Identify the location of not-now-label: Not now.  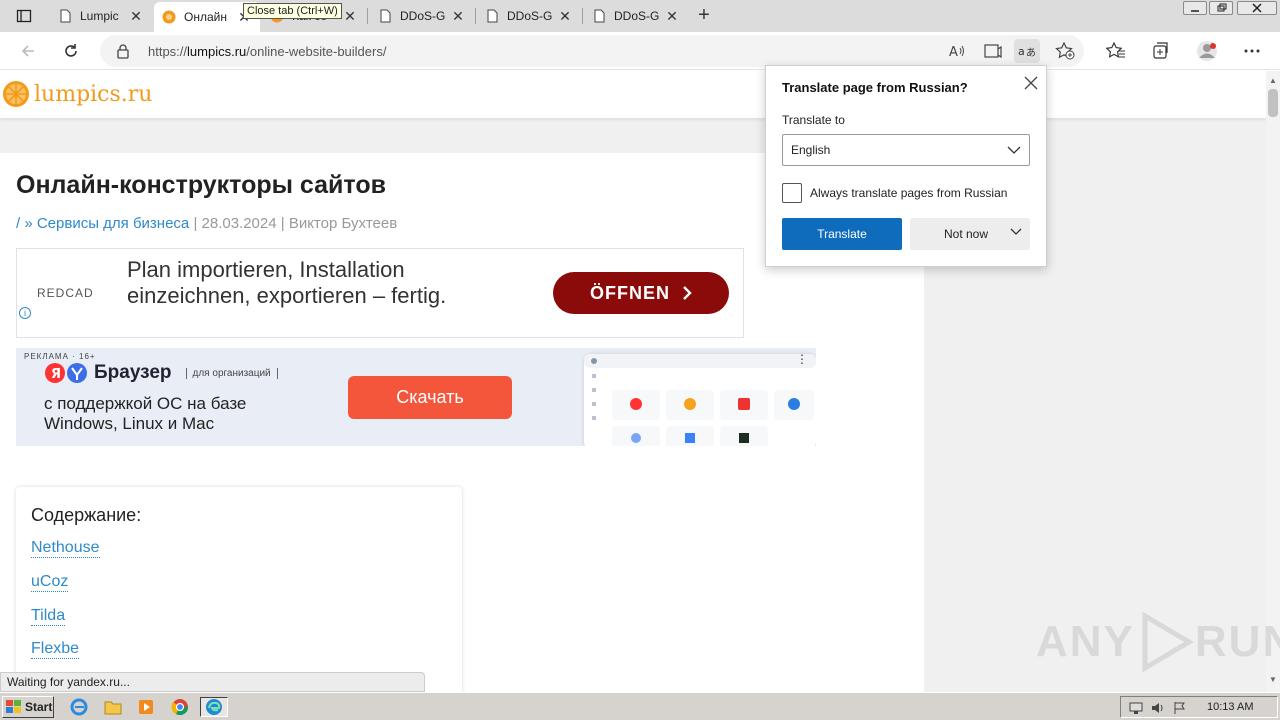
(966, 234).